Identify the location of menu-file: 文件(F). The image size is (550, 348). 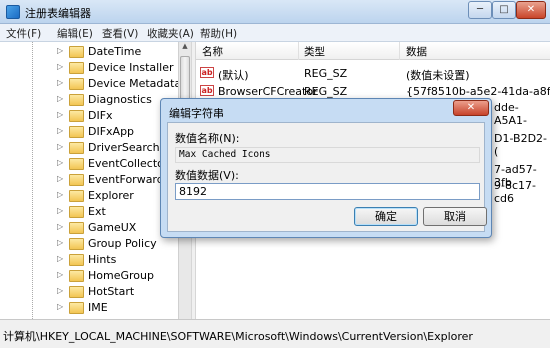
(23, 33).